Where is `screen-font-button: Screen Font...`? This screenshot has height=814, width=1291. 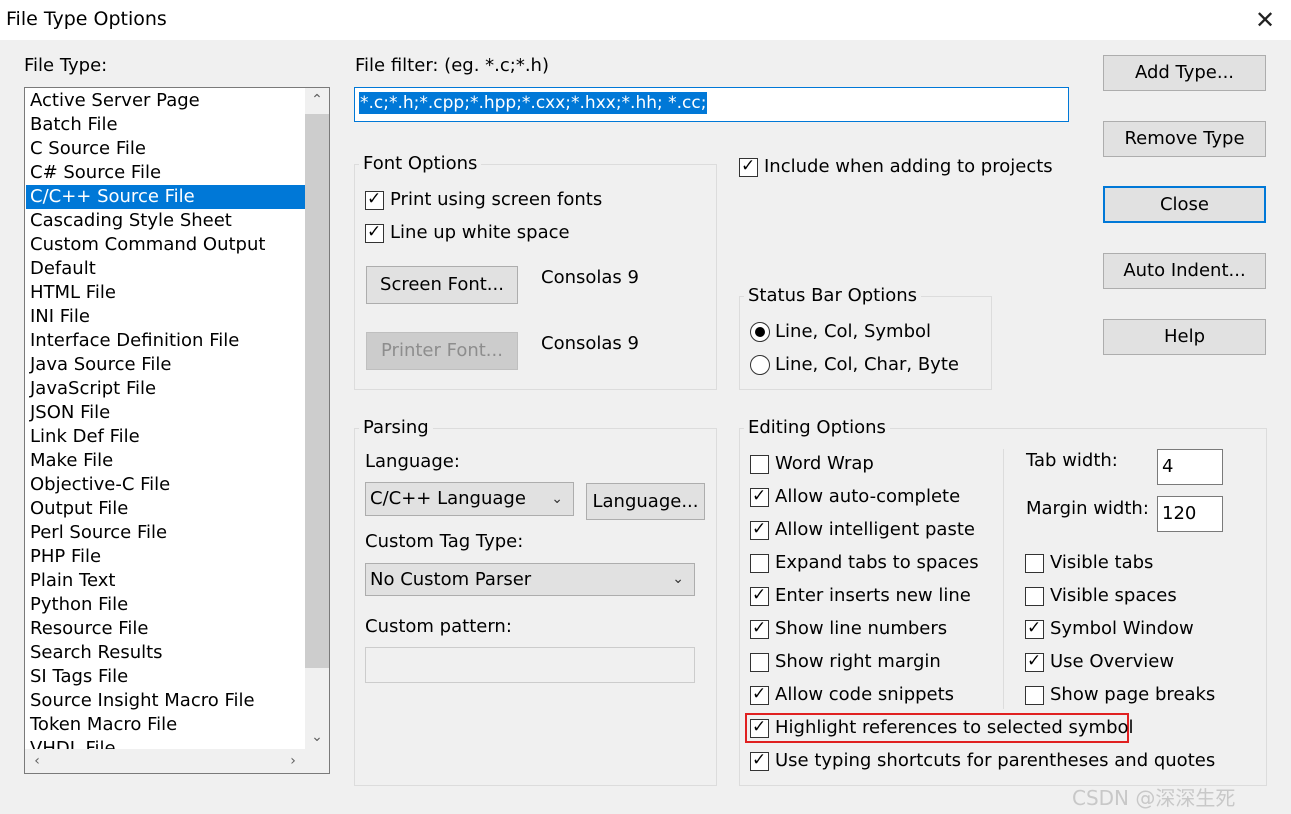
screen-font-button: Screen Font... is located at coordinates (442, 285).